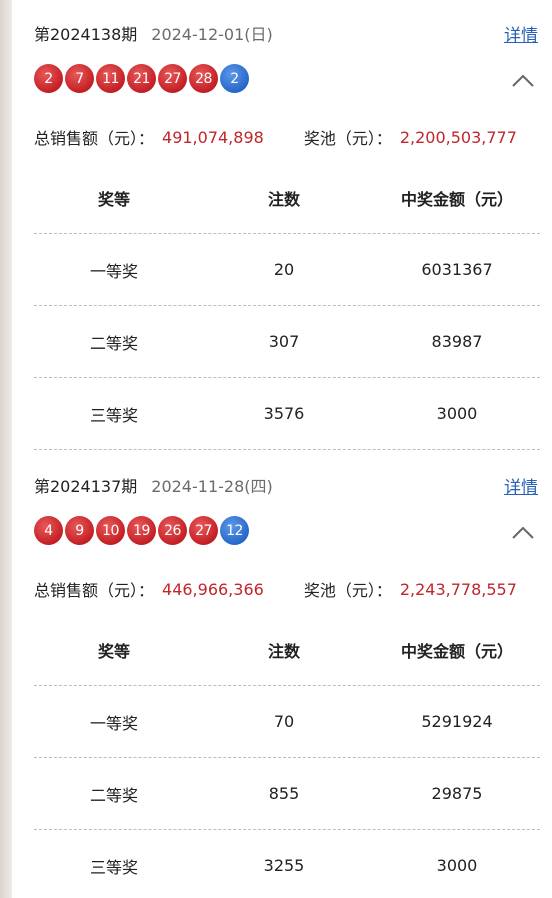 This screenshot has height=898, width=552. Describe the element at coordinates (234, 78) in the screenshot. I see `blue-ball: 2` at that location.